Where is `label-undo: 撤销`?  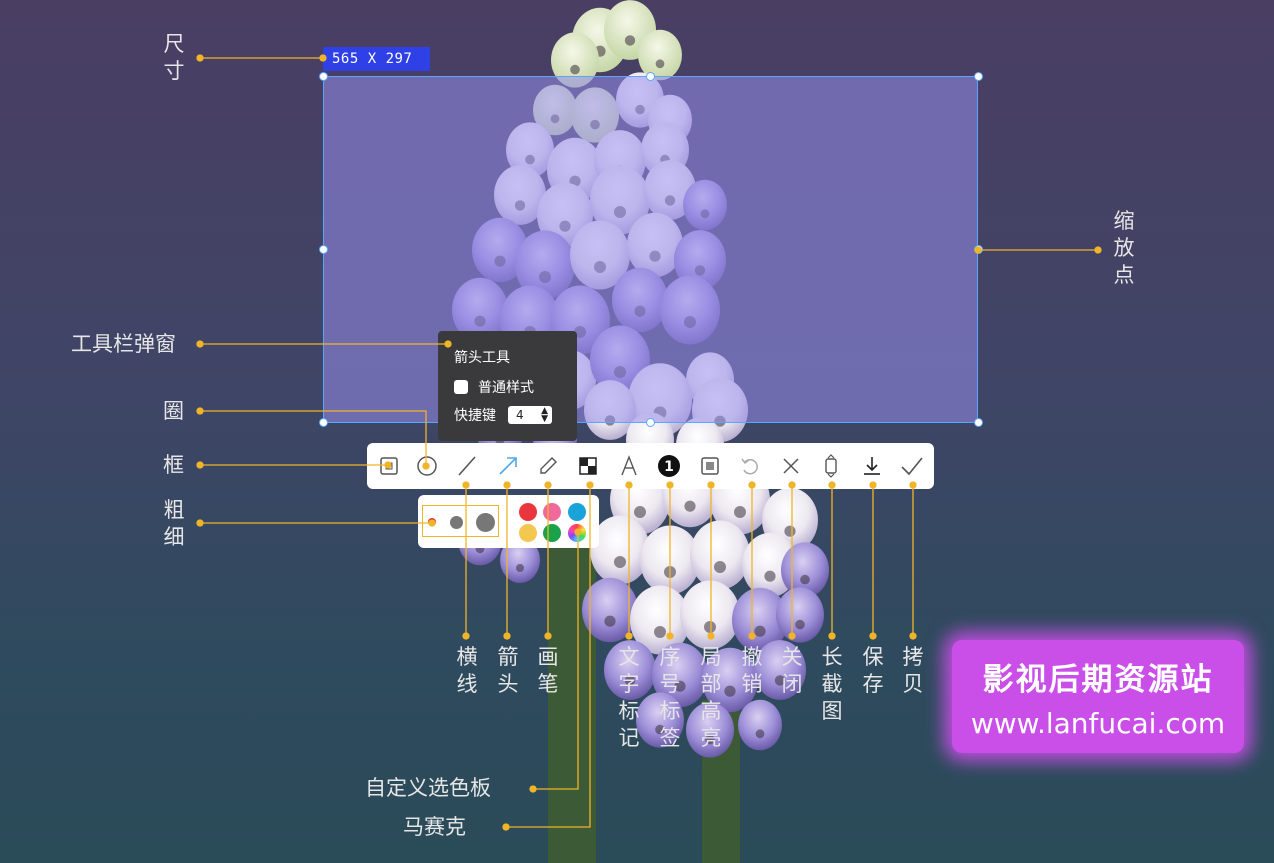 label-undo: 撤销 is located at coordinates (752, 670).